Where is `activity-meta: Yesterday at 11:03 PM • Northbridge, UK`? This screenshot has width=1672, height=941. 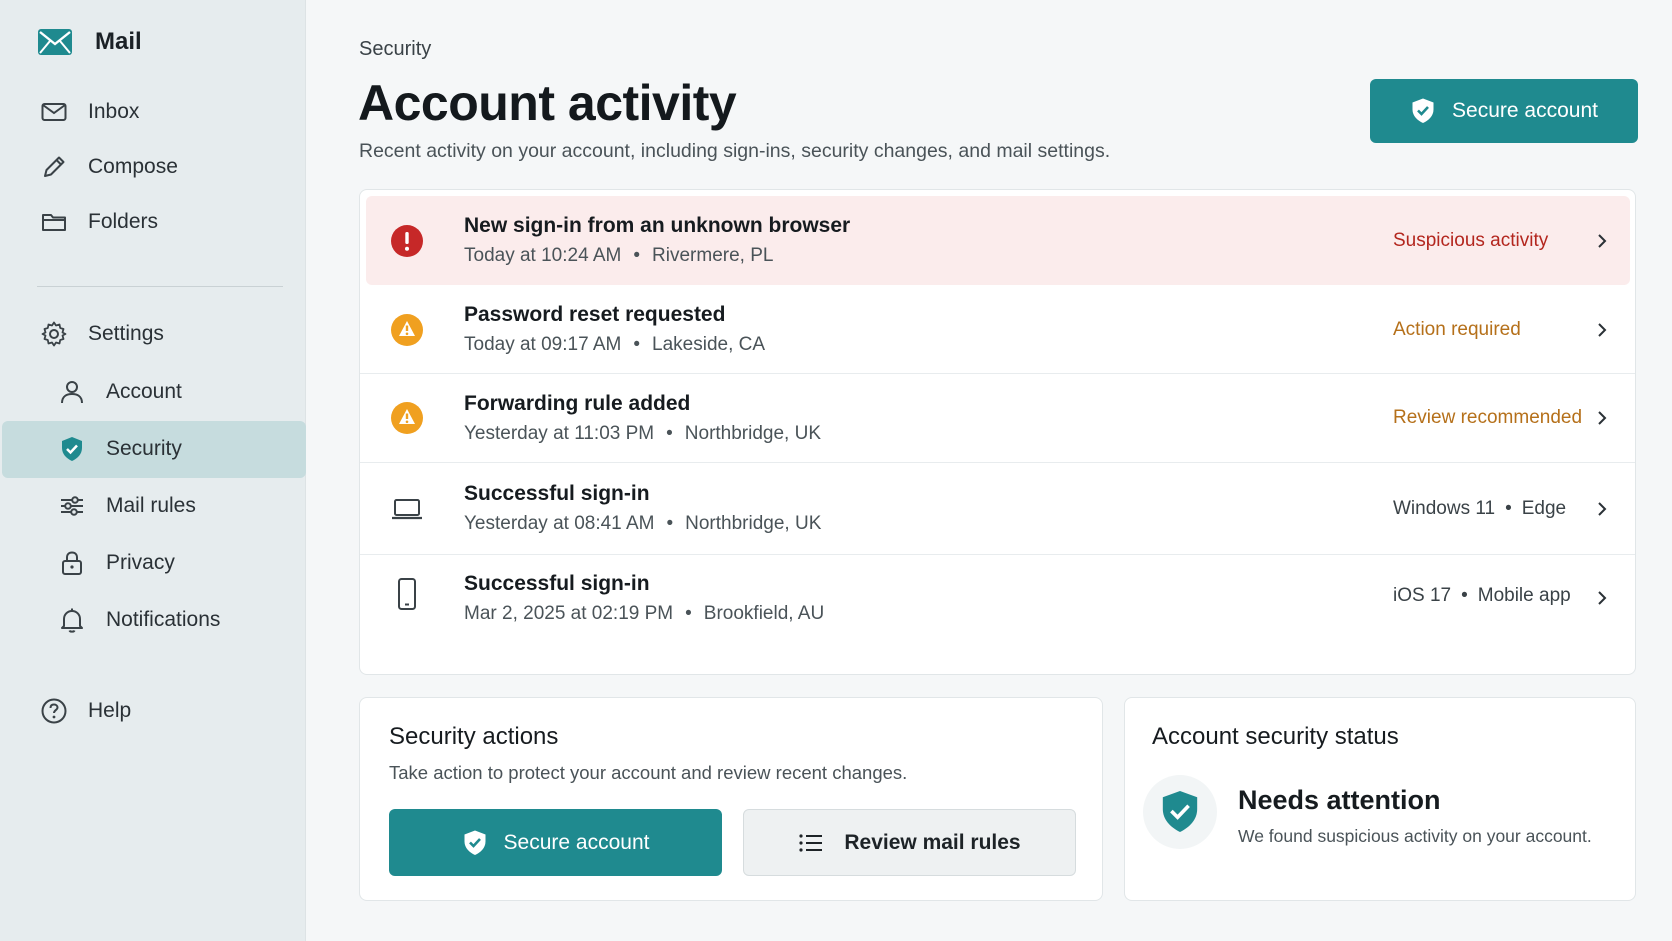 activity-meta: Yesterday at 11:03 PM • Northbridge, UK is located at coordinates (642, 434).